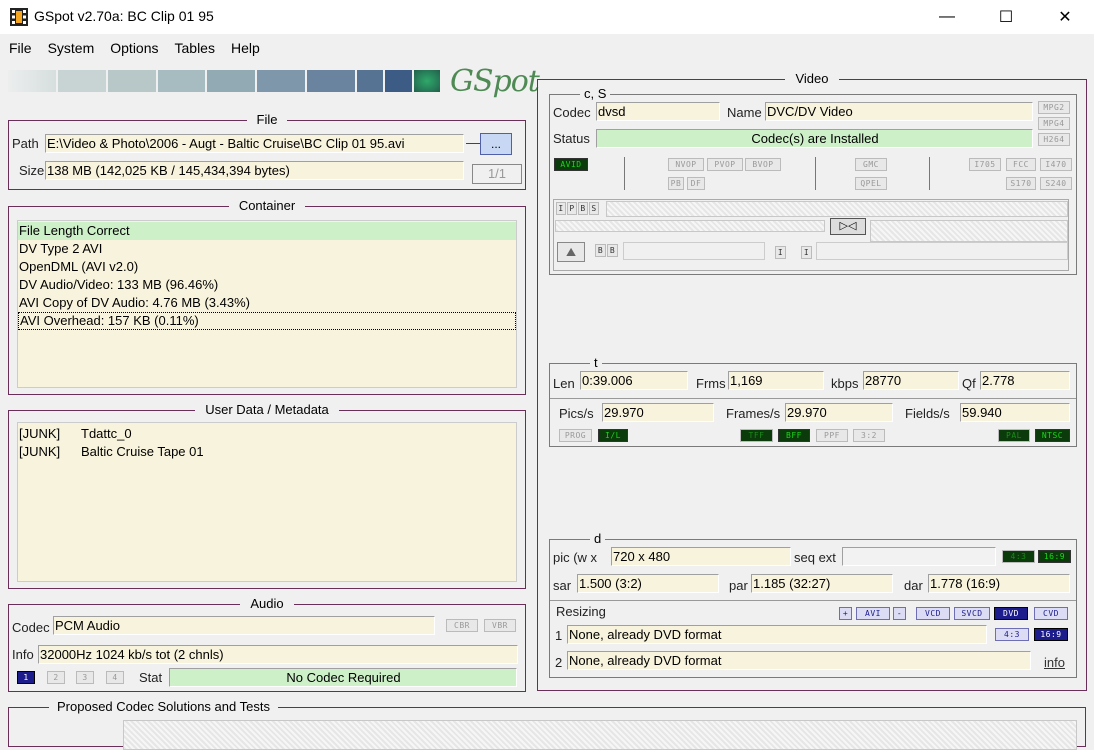  I want to click on list-item: AVI Copy of DV Audio: 4.76 MB (3.43%), so click(267, 303).